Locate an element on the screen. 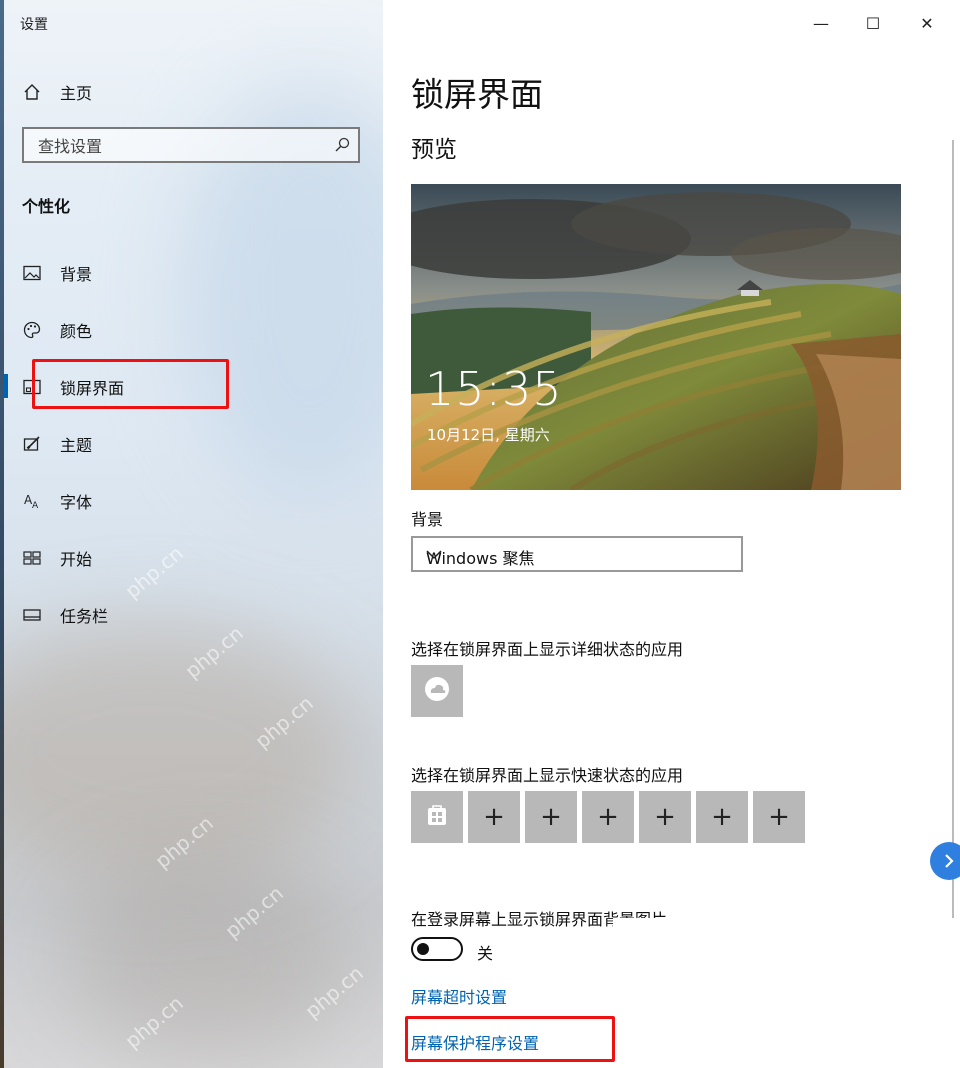 The height and width of the screenshot is (1068, 960). scrollbar is located at coordinates (953, 529).